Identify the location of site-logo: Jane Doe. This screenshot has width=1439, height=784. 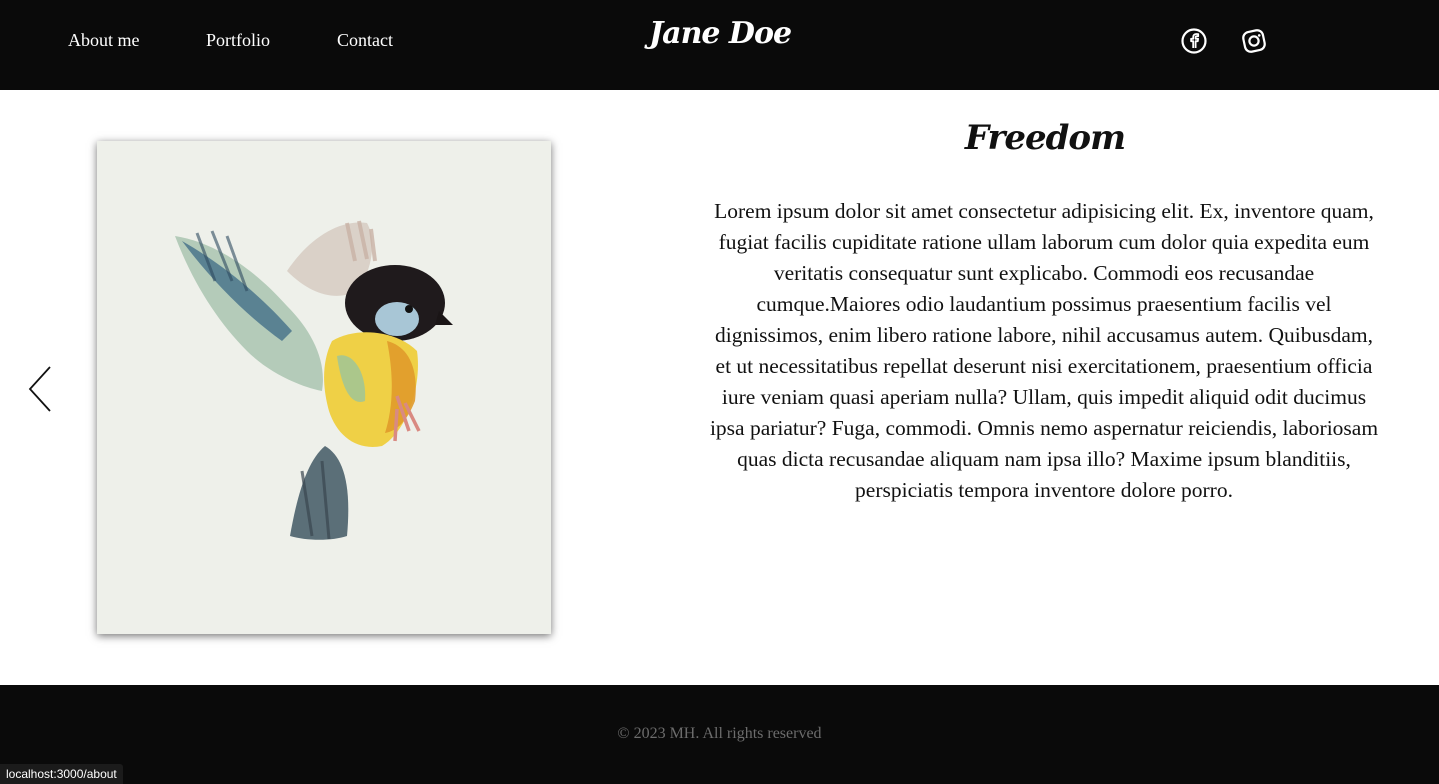
(720, 33).